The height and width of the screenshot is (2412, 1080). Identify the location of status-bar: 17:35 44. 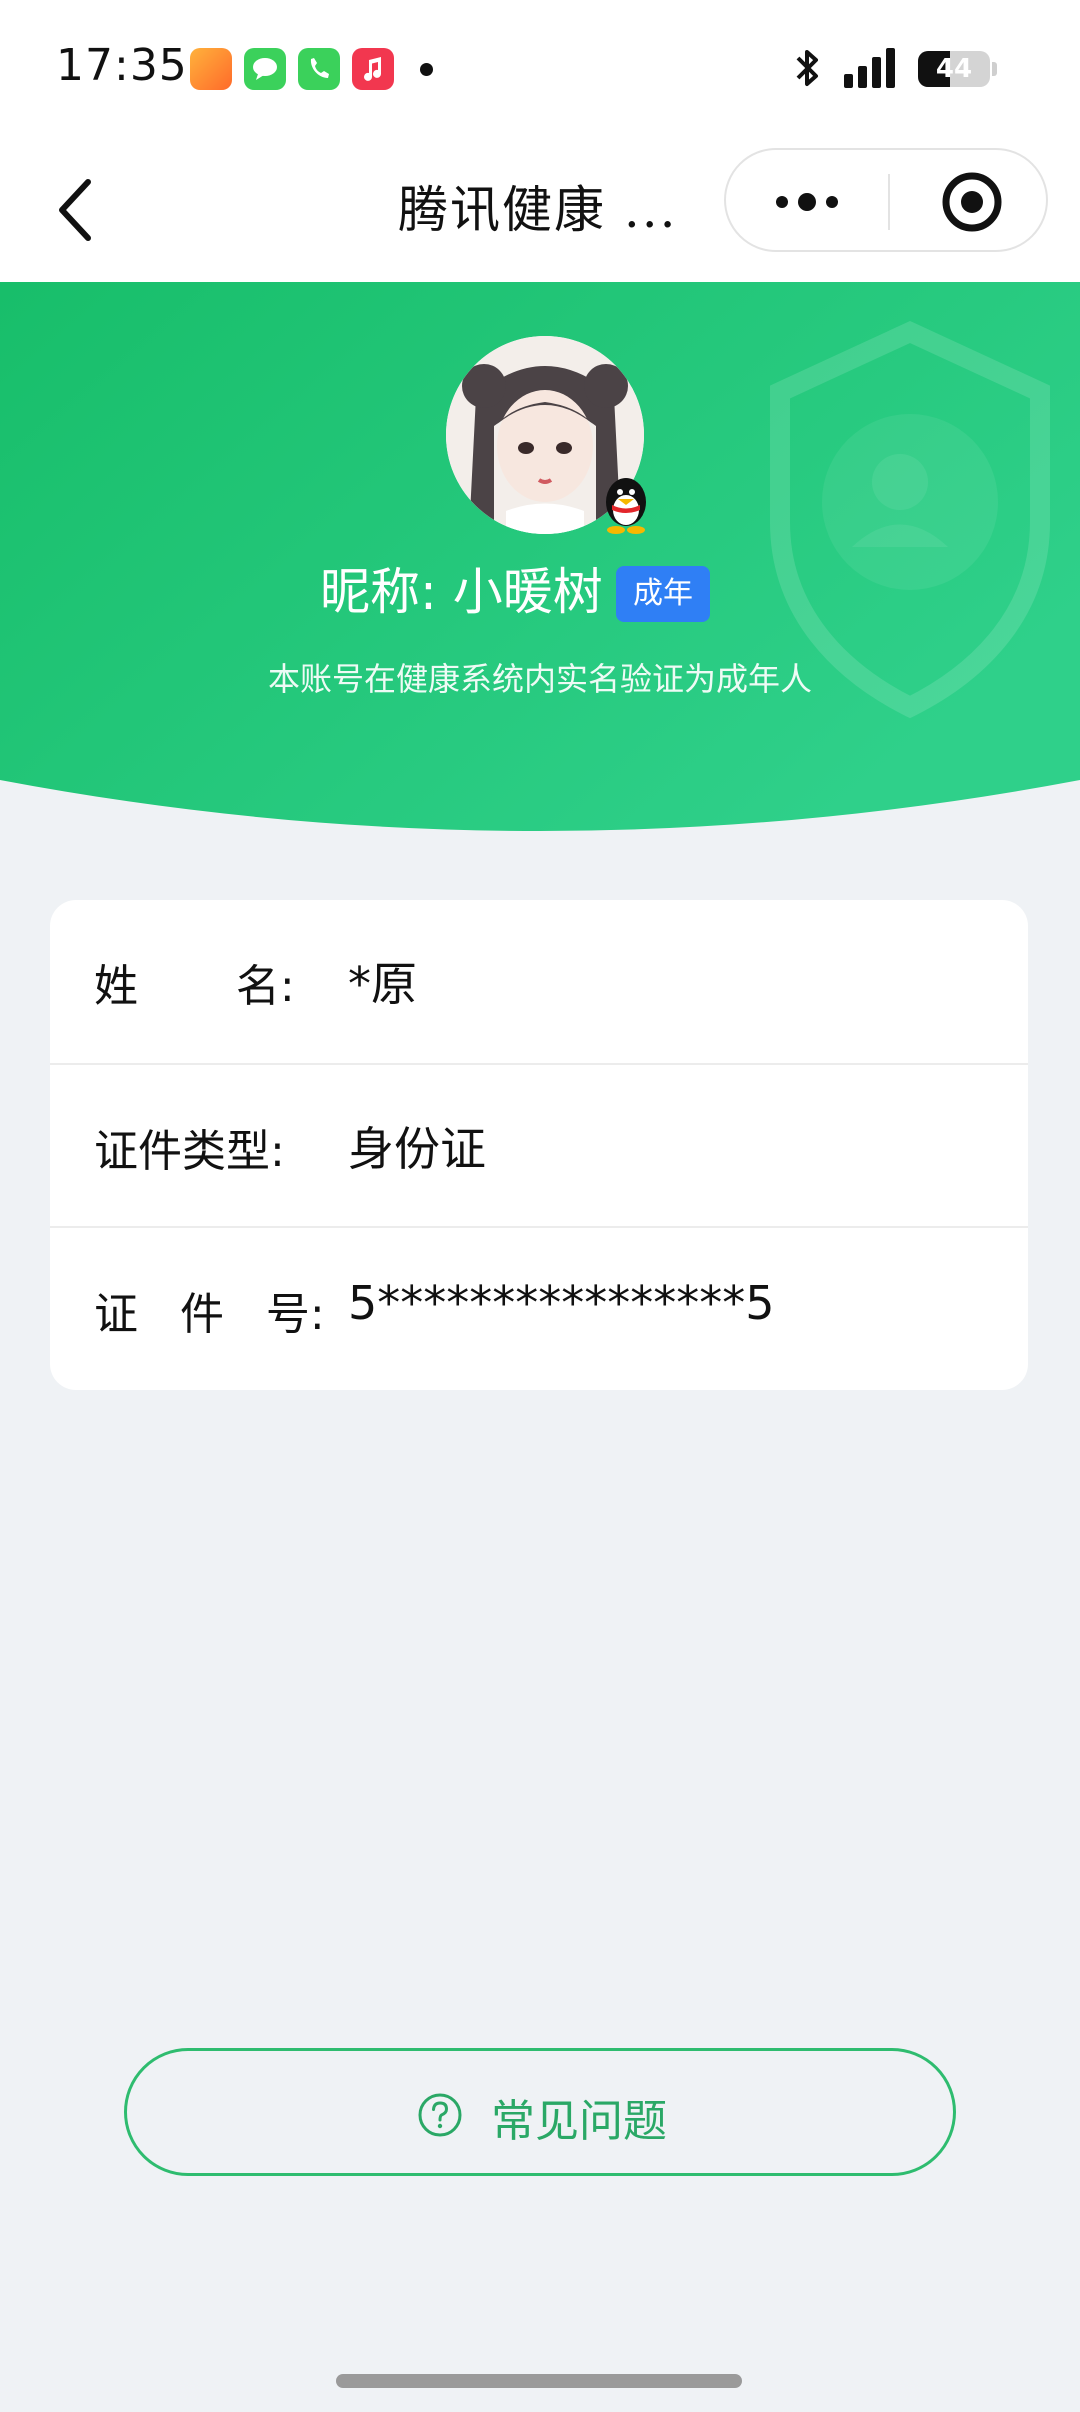
(540, 70).